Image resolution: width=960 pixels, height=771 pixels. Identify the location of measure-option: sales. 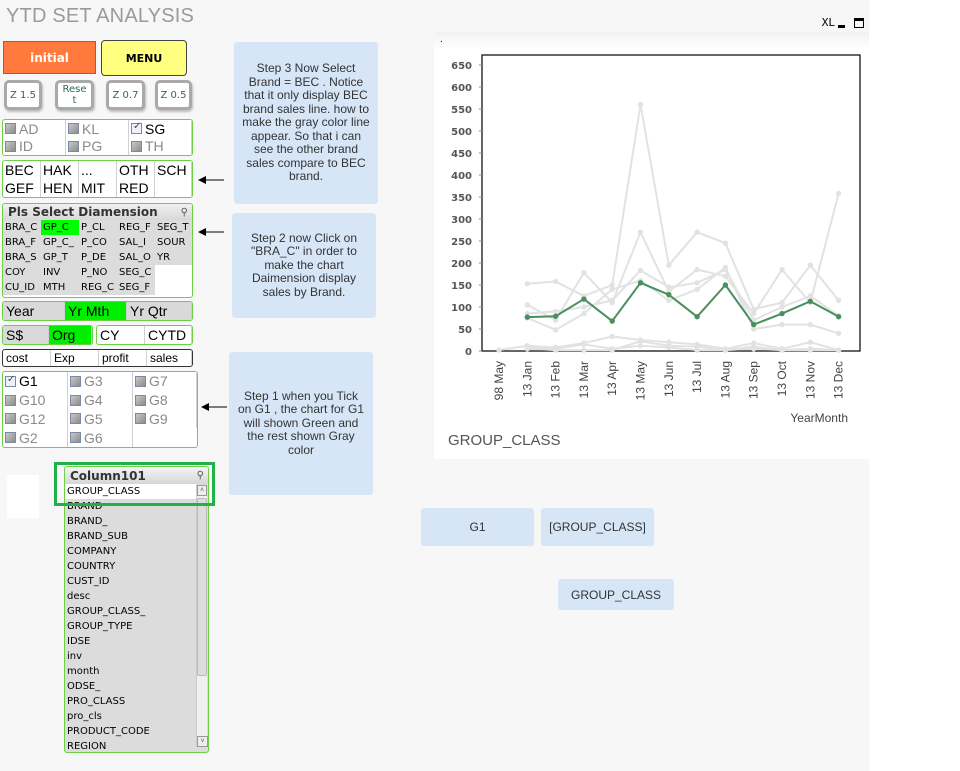
(169, 358).